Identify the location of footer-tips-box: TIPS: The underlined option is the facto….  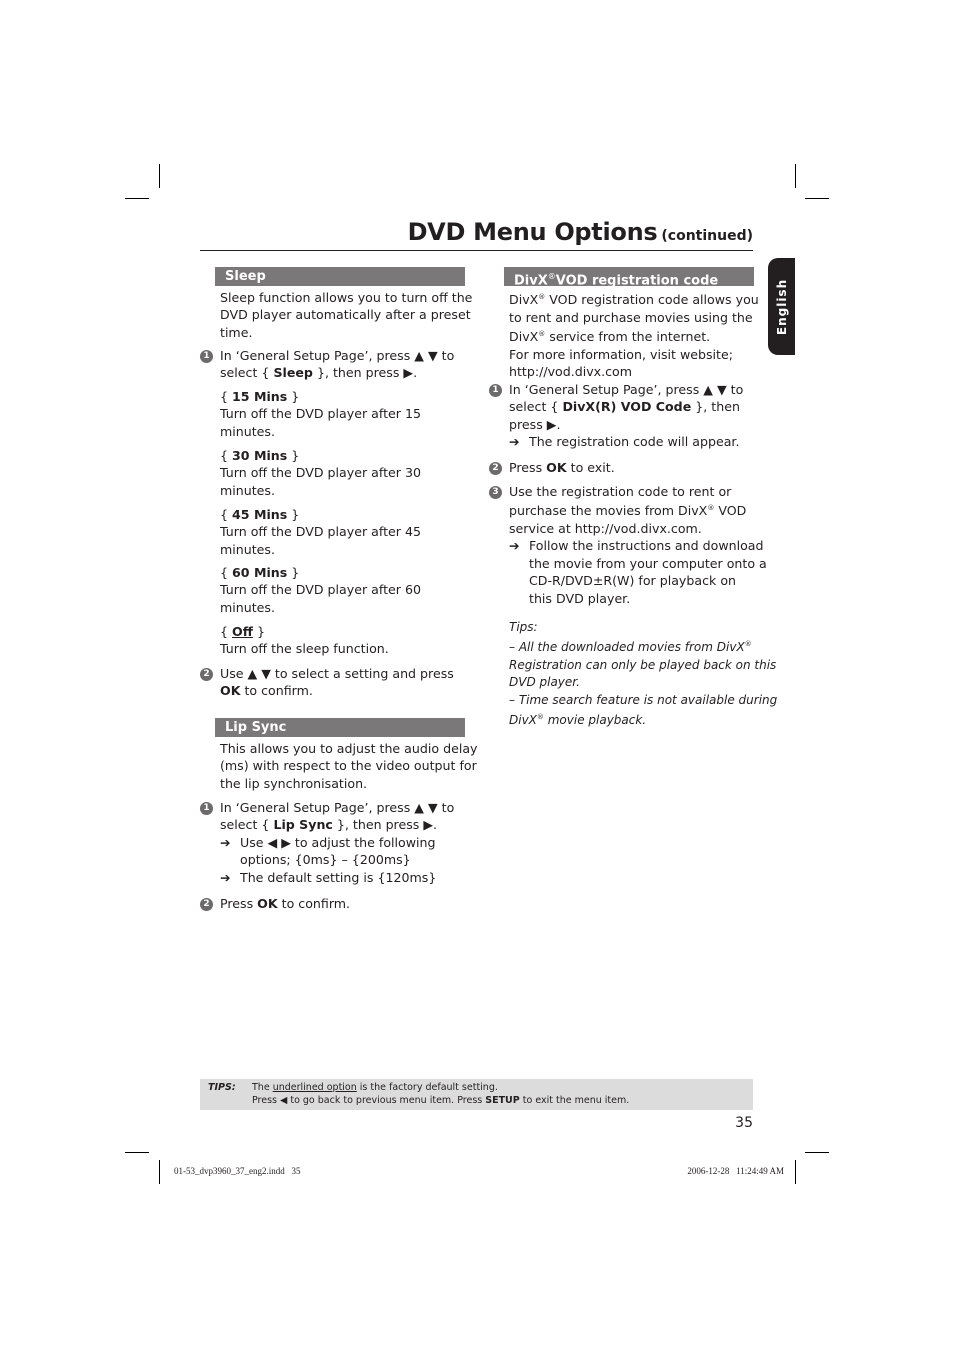
(476, 1094).